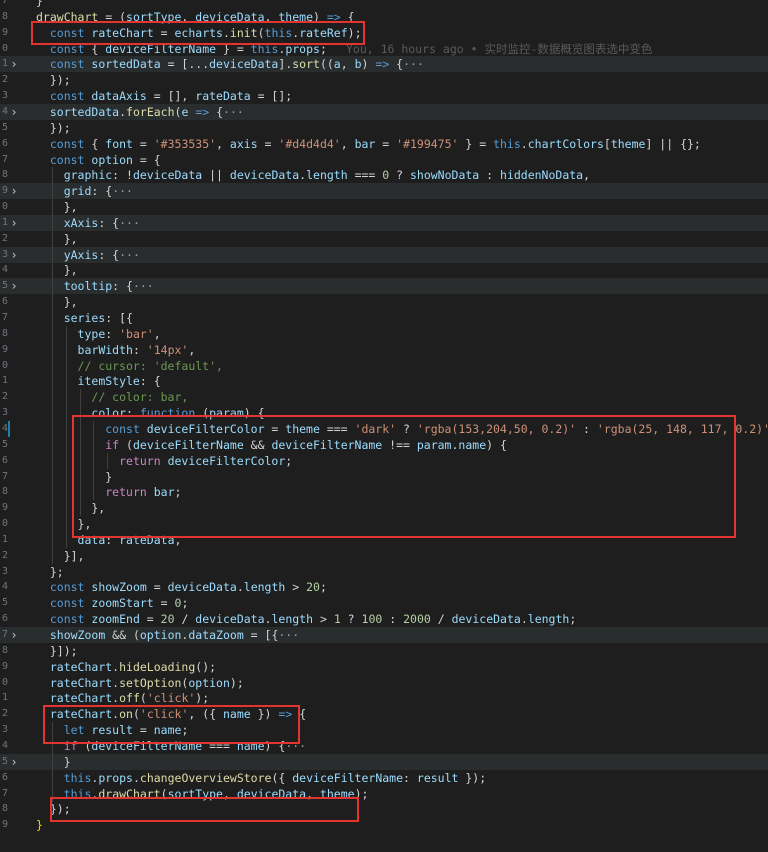  I want to click on code-line: 2 }],, so click(384, 555).